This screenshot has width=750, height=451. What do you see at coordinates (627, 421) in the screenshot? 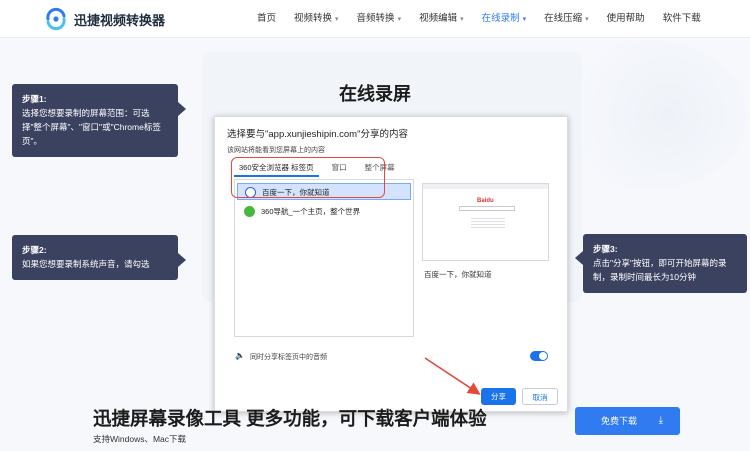
I see `free-download-button: 免费下载 ⤓` at bounding box center [627, 421].